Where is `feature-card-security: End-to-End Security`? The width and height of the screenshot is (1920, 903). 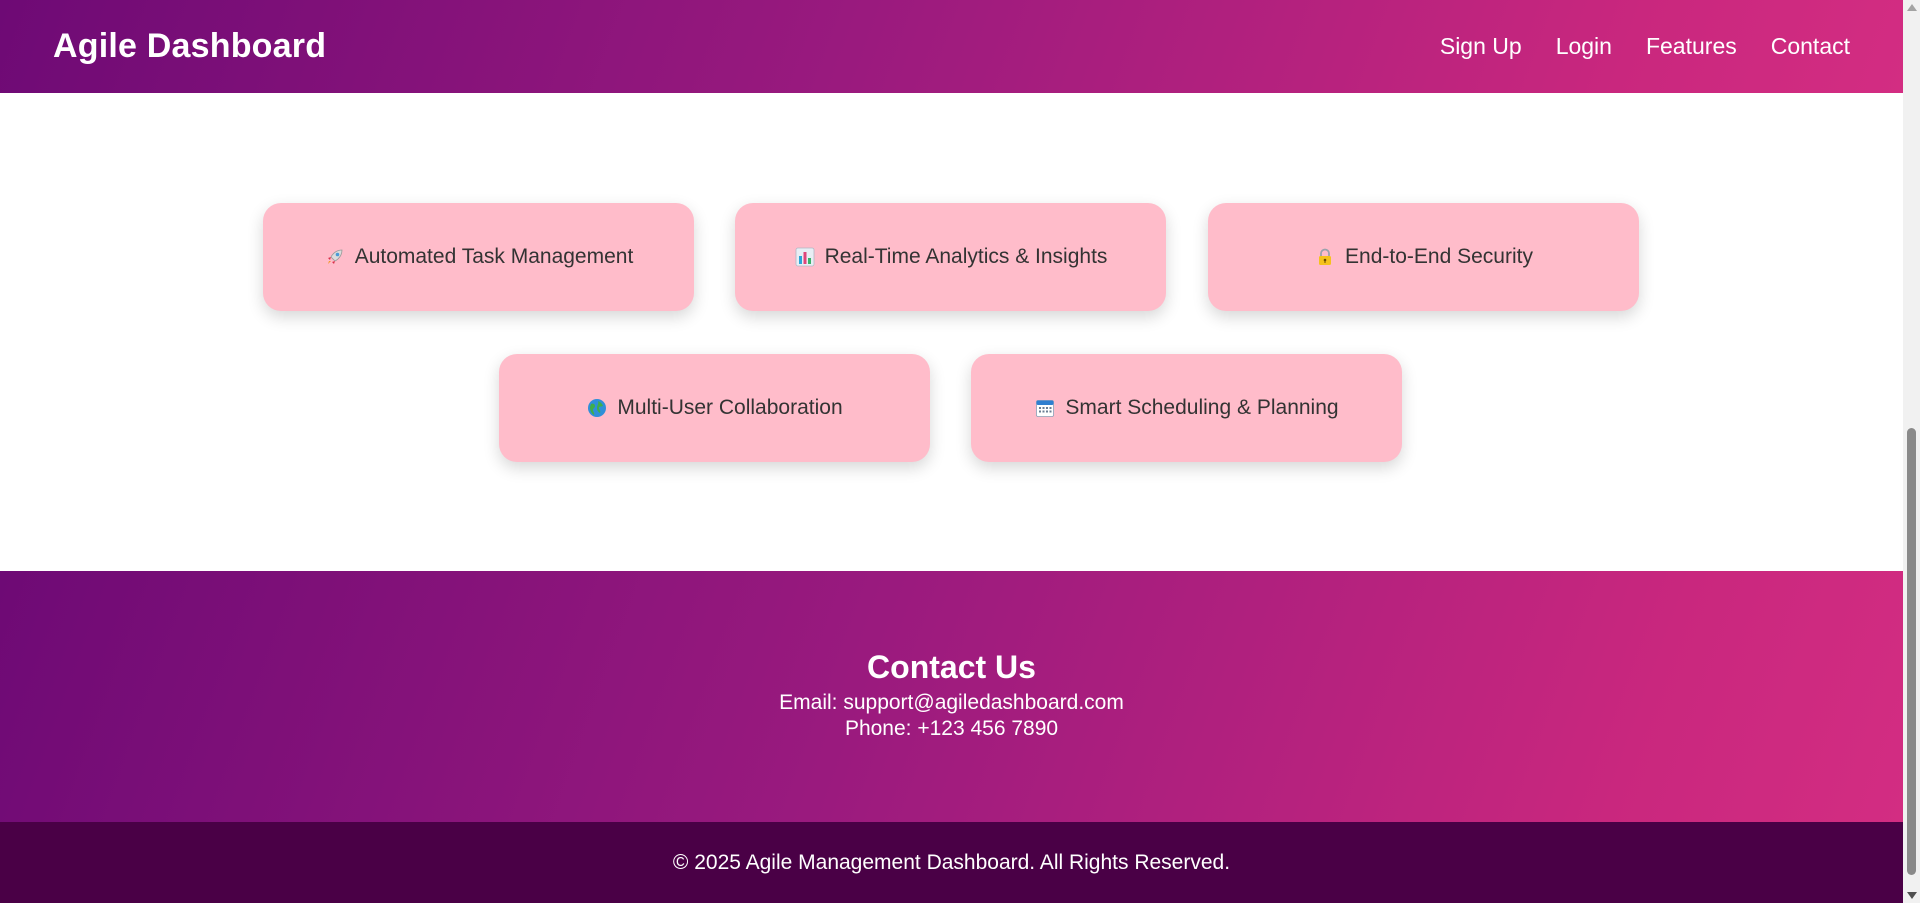
feature-card-security: End-to-End Security is located at coordinates (1423, 257).